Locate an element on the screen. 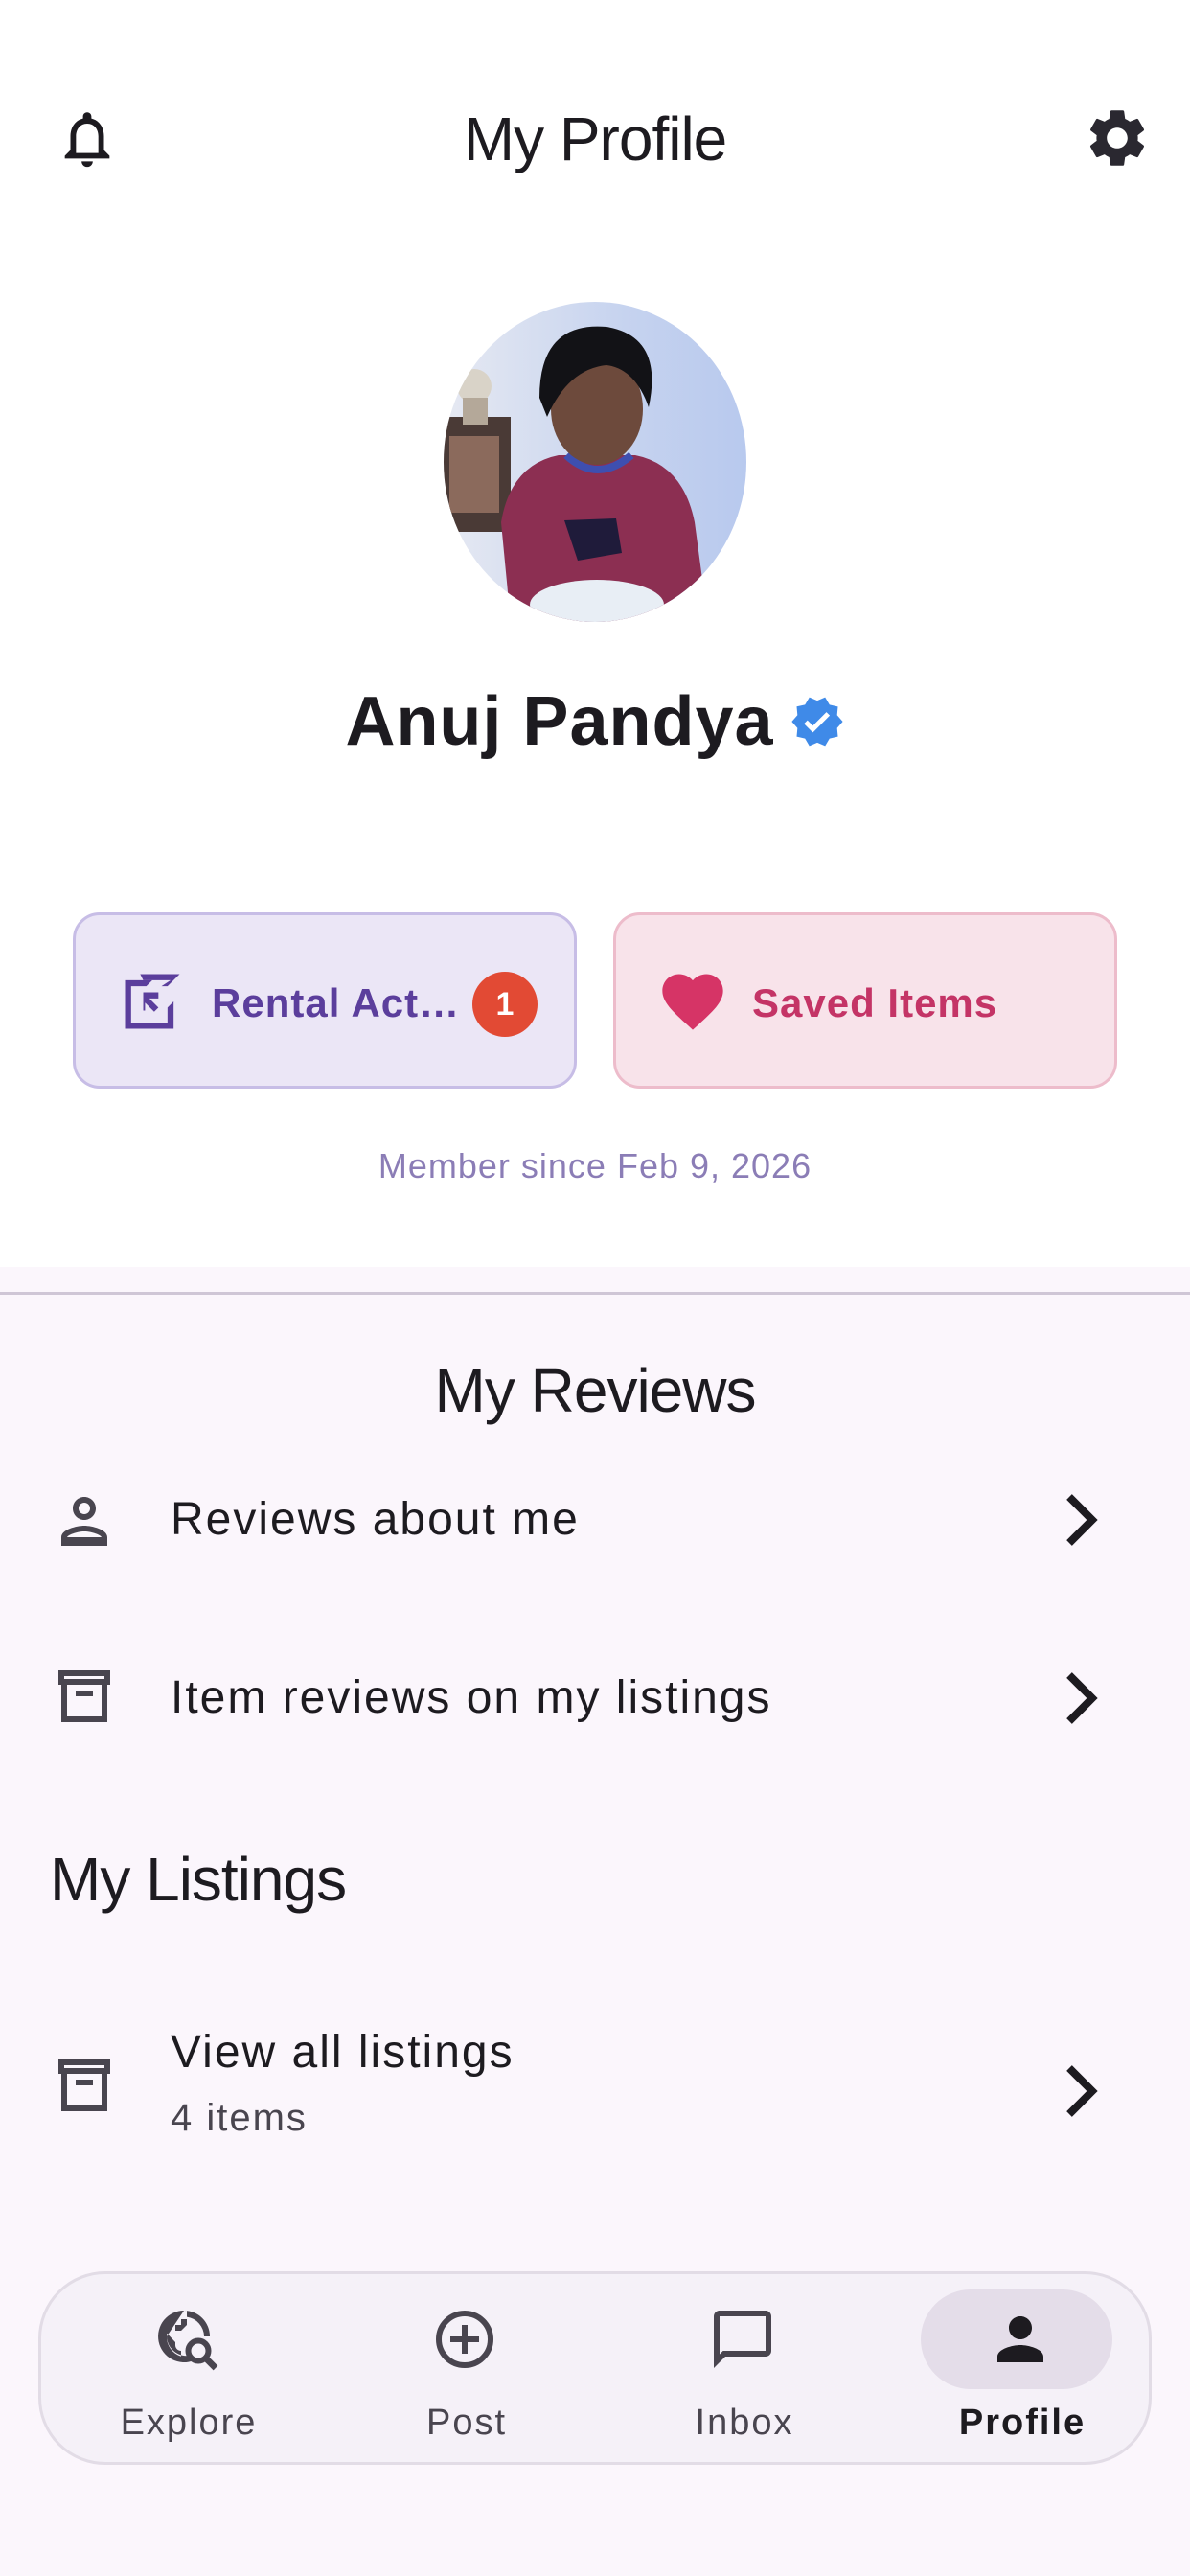 The image size is (1190, 2576). nav-post-label: Post is located at coordinates (467, 2423).